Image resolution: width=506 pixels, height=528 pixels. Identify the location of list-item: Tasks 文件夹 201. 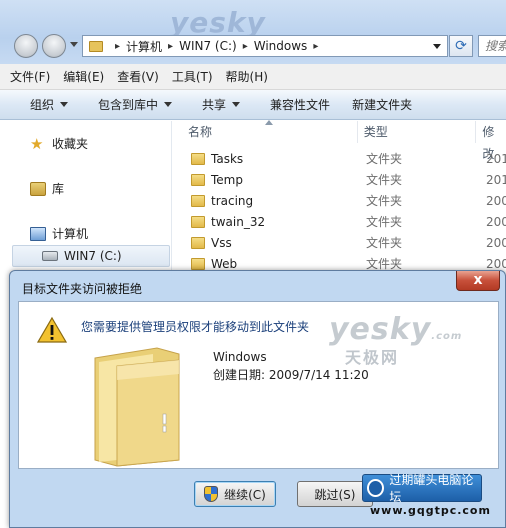
(339, 158).